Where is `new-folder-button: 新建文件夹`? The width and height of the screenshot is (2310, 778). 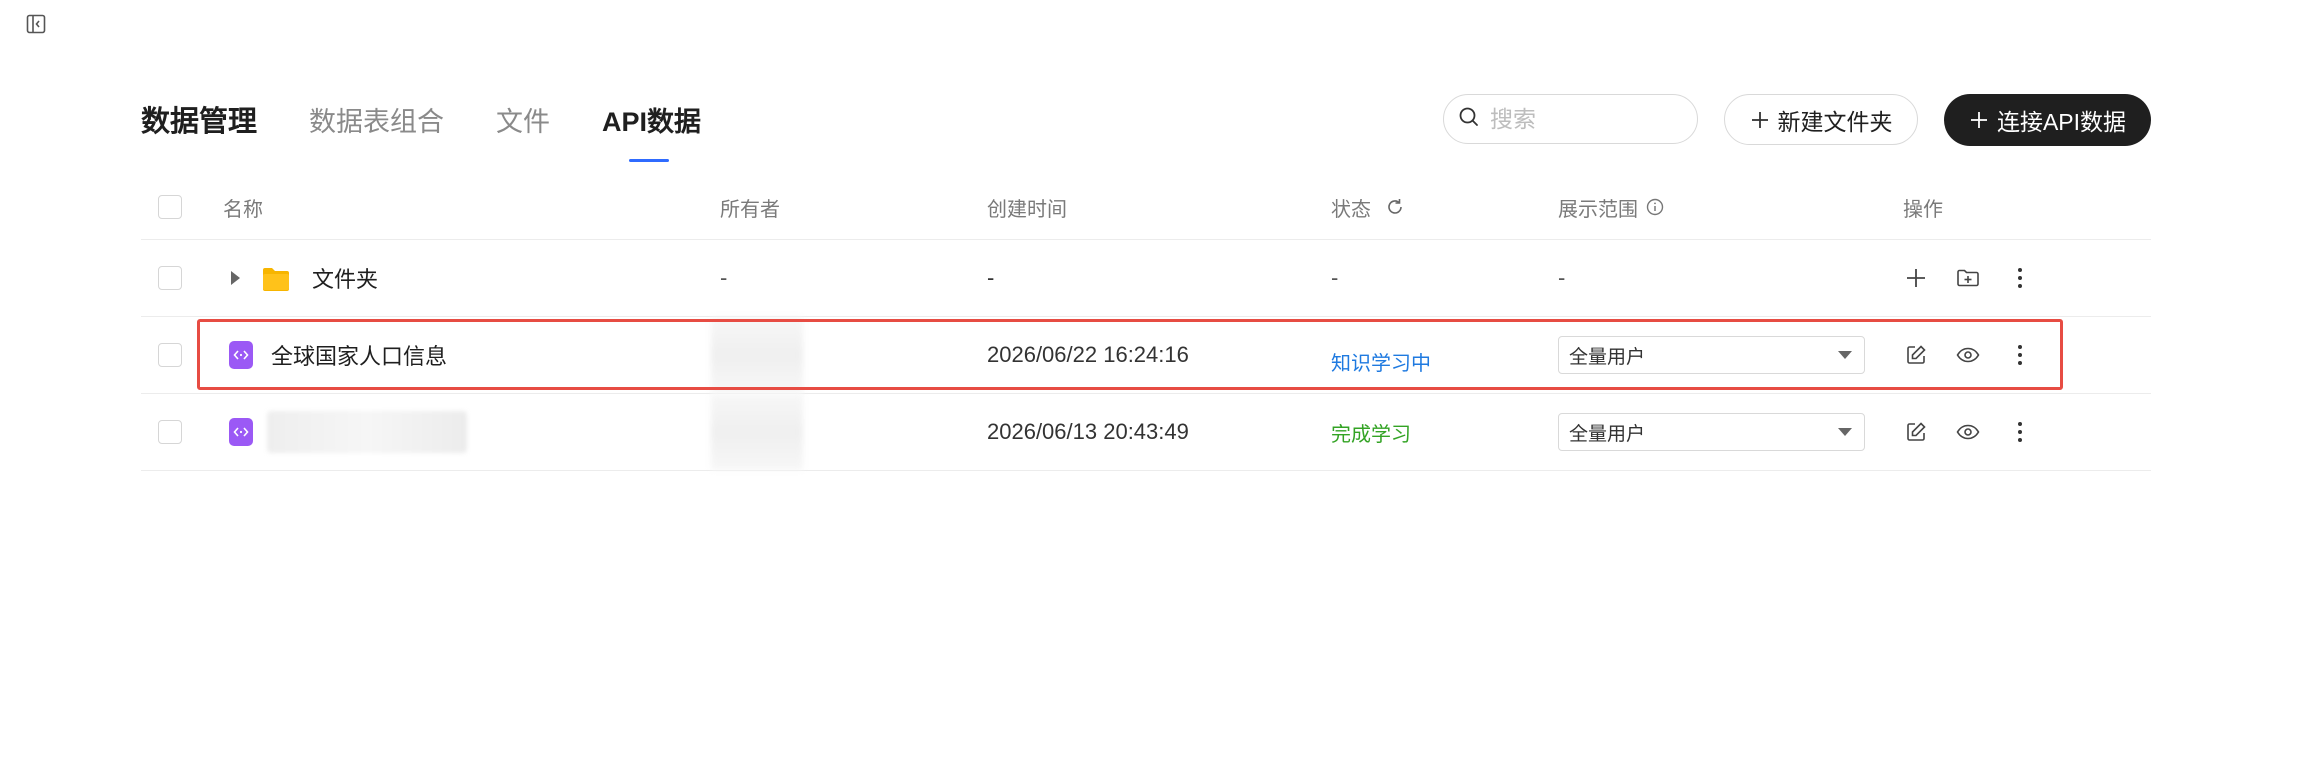
new-folder-button: 新建文件夹 is located at coordinates (1821, 119).